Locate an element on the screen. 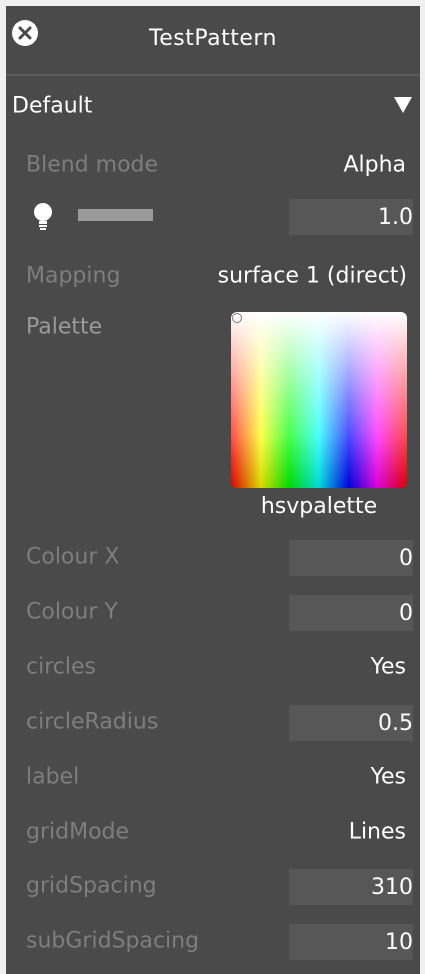  mapping-label: Mapping is located at coordinates (73, 276).